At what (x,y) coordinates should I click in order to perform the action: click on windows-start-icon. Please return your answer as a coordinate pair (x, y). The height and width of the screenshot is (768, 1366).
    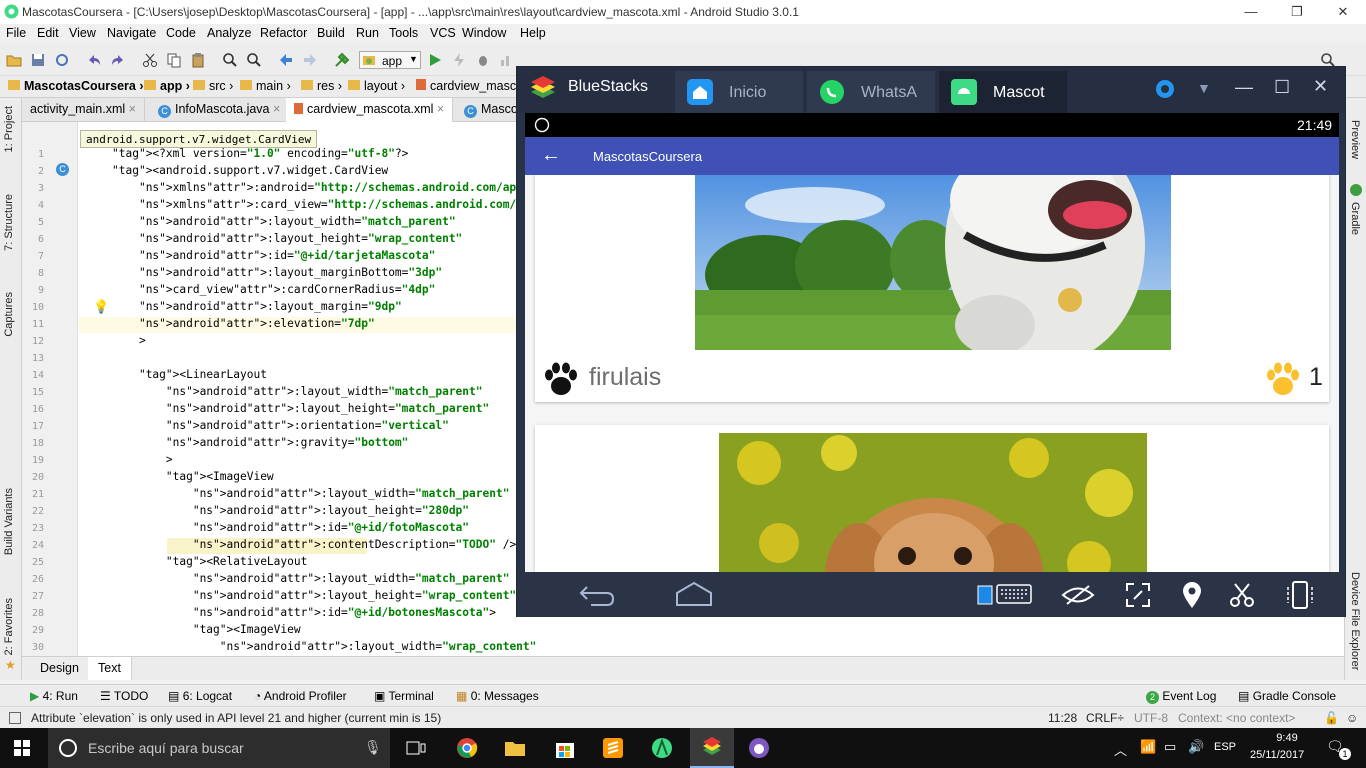
    Looking at the image, I should click on (22, 748).